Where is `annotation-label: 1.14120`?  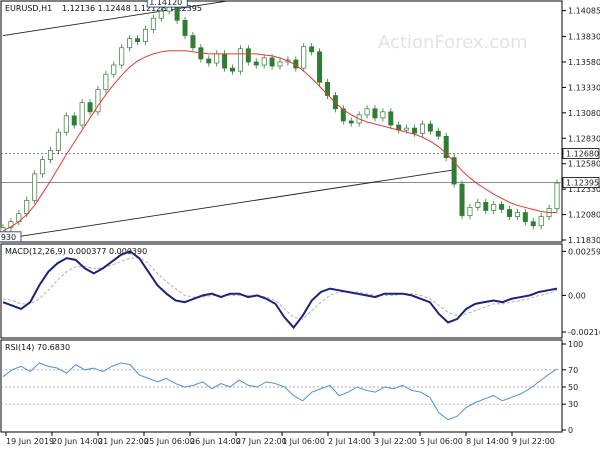
annotation-label: 1.14120 is located at coordinates (165, 3).